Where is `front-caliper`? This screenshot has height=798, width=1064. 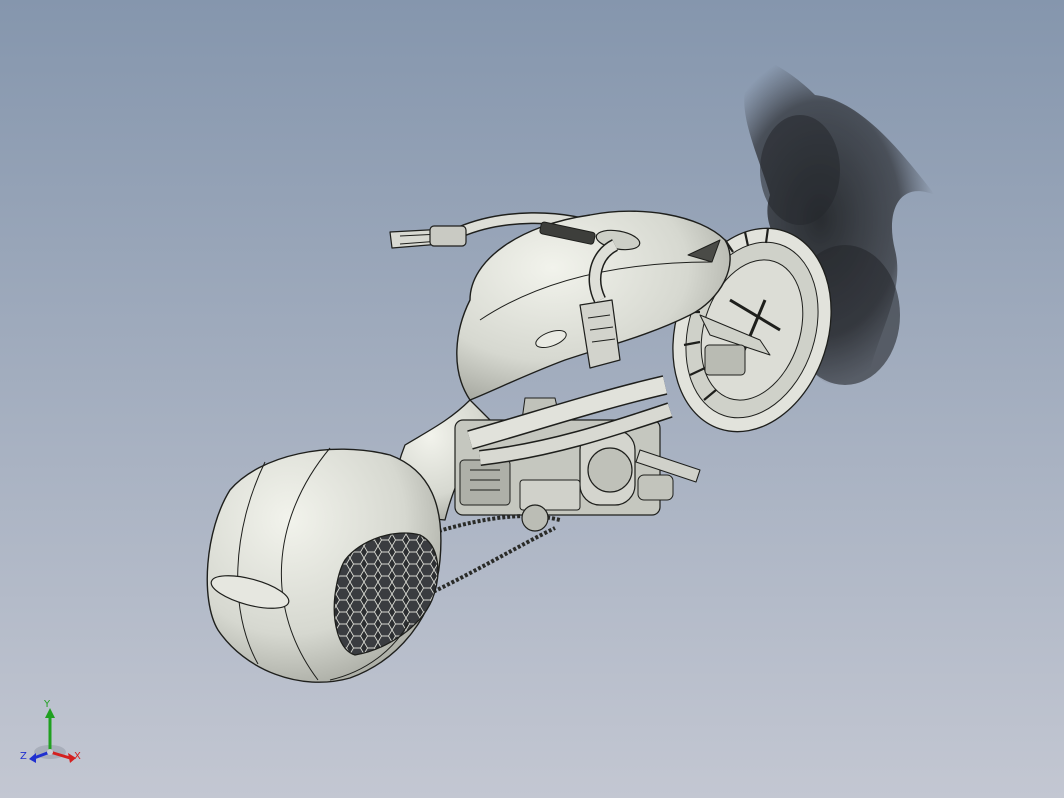 front-caliper is located at coordinates (725, 360).